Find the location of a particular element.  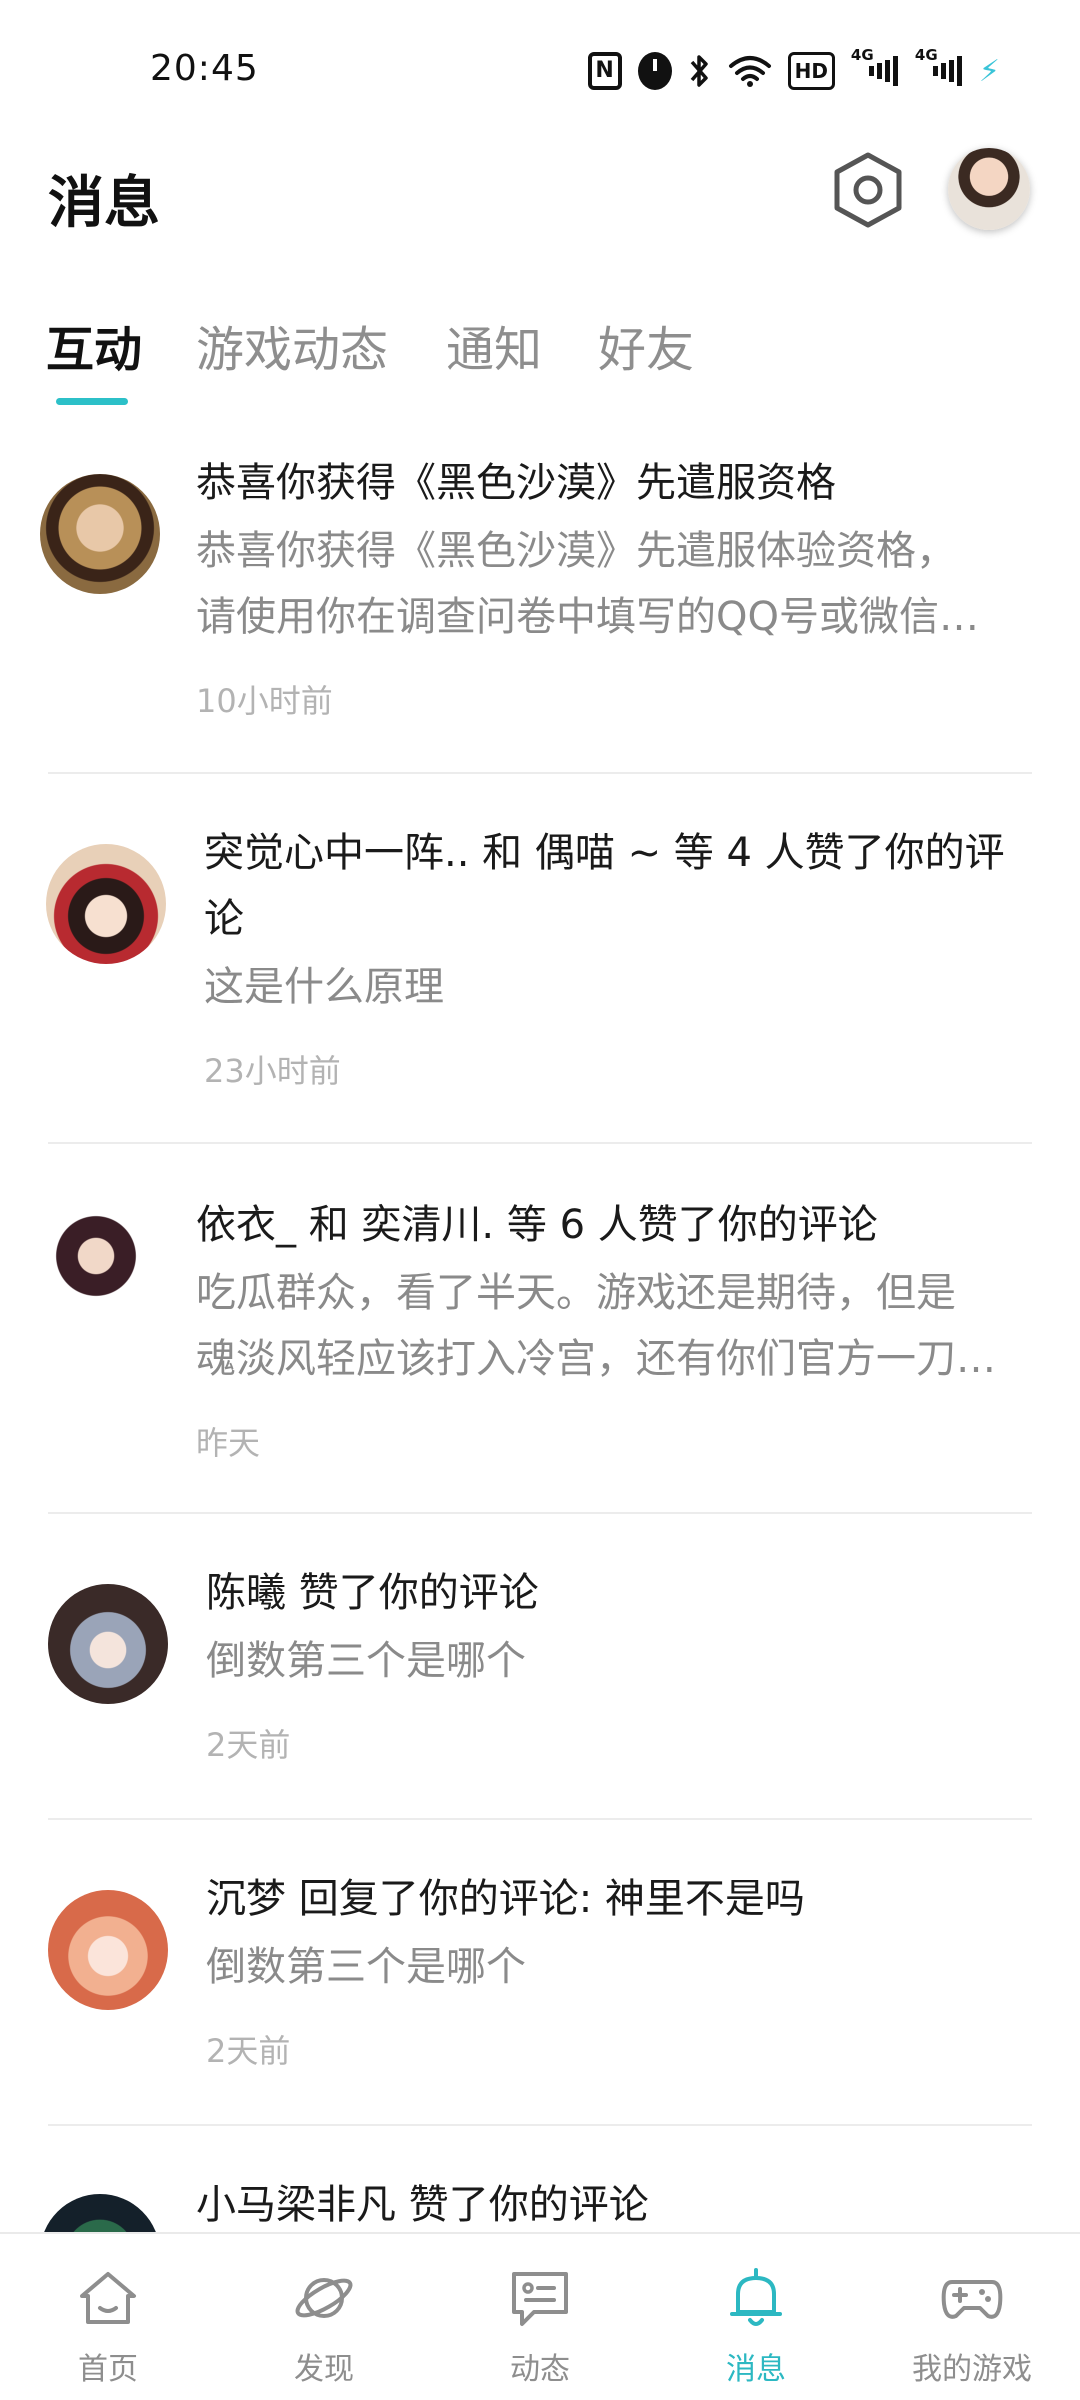

message-title-line: 论 is located at coordinates (224, 919).